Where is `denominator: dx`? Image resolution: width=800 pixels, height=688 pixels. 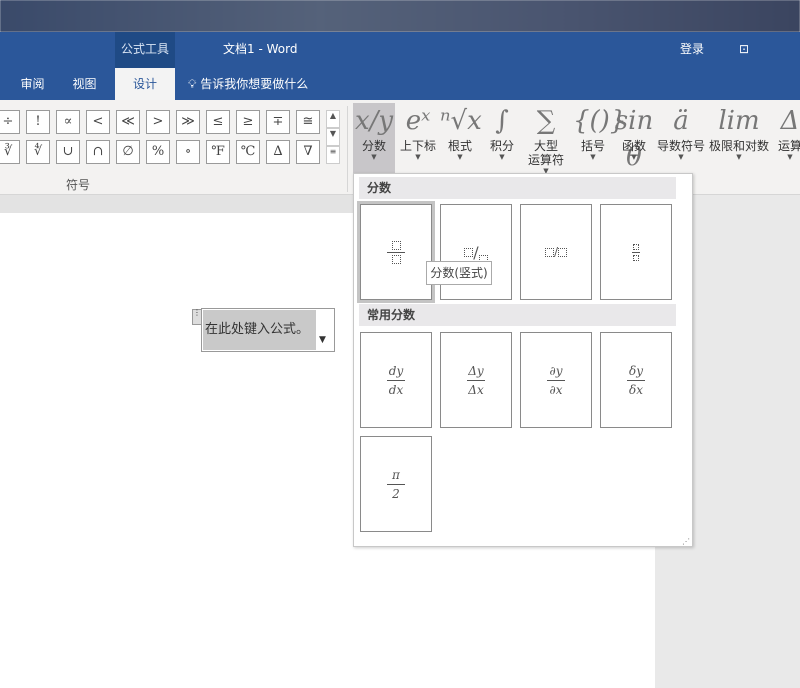
denominator: dx is located at coordinates (396, 389).